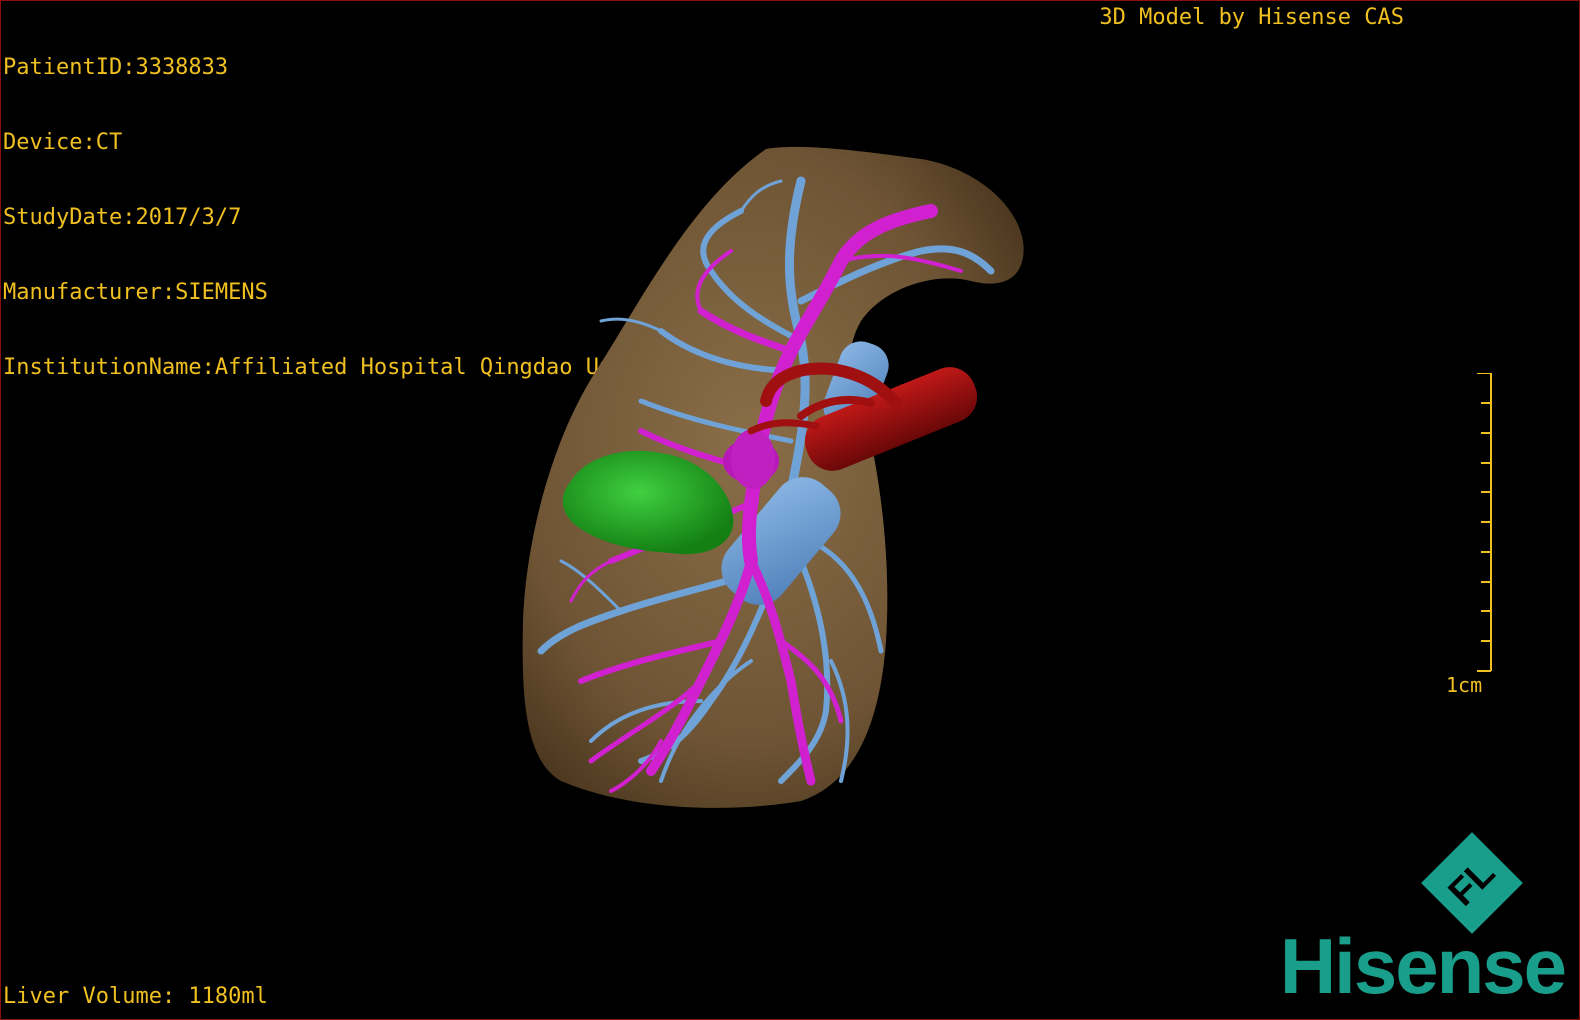 Image resolution: width=1580 pixels, height=1020 pixels. What do you see at coordinates (116, 67) in the screenshot?
I see `patient-id: PatientID:3338833` at bounding box center [116, 67].